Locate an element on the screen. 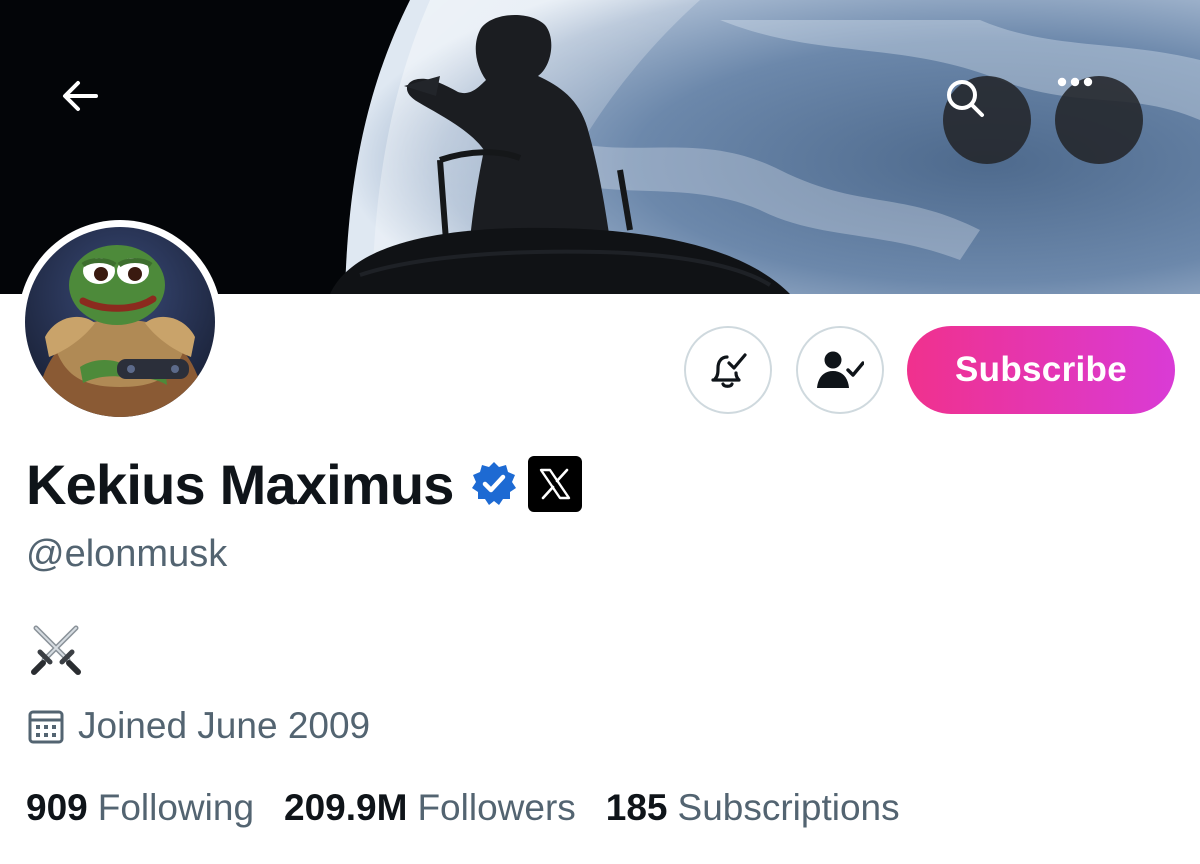  arrow-left-icon is located at coordinates (80, 96).